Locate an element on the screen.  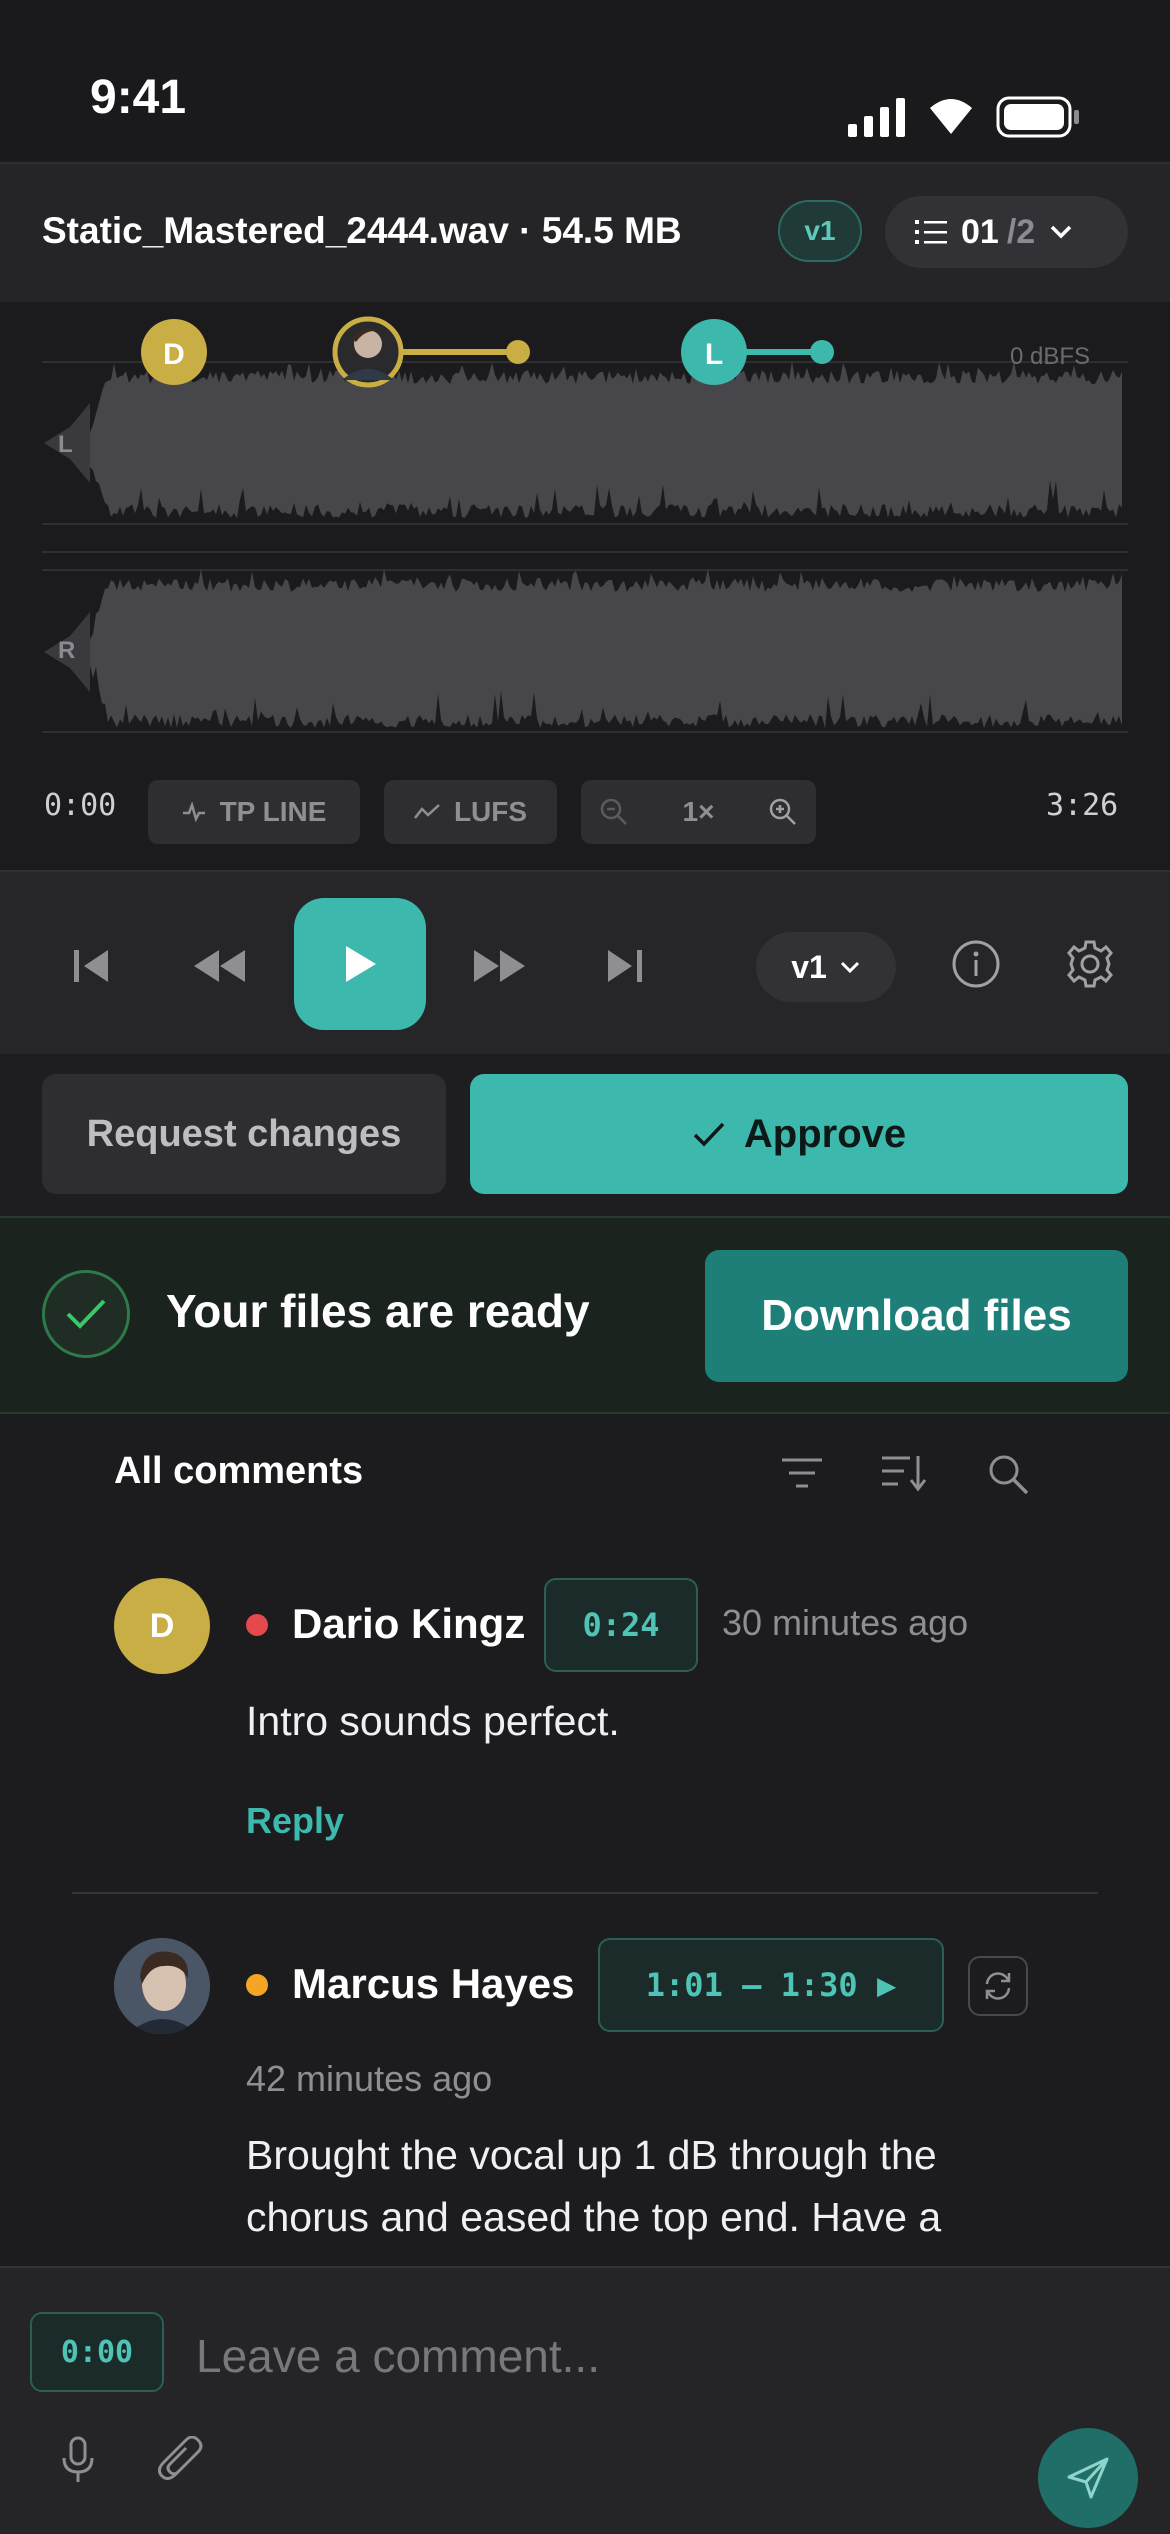
comment-item: D is located at coordinates (162, 1626).